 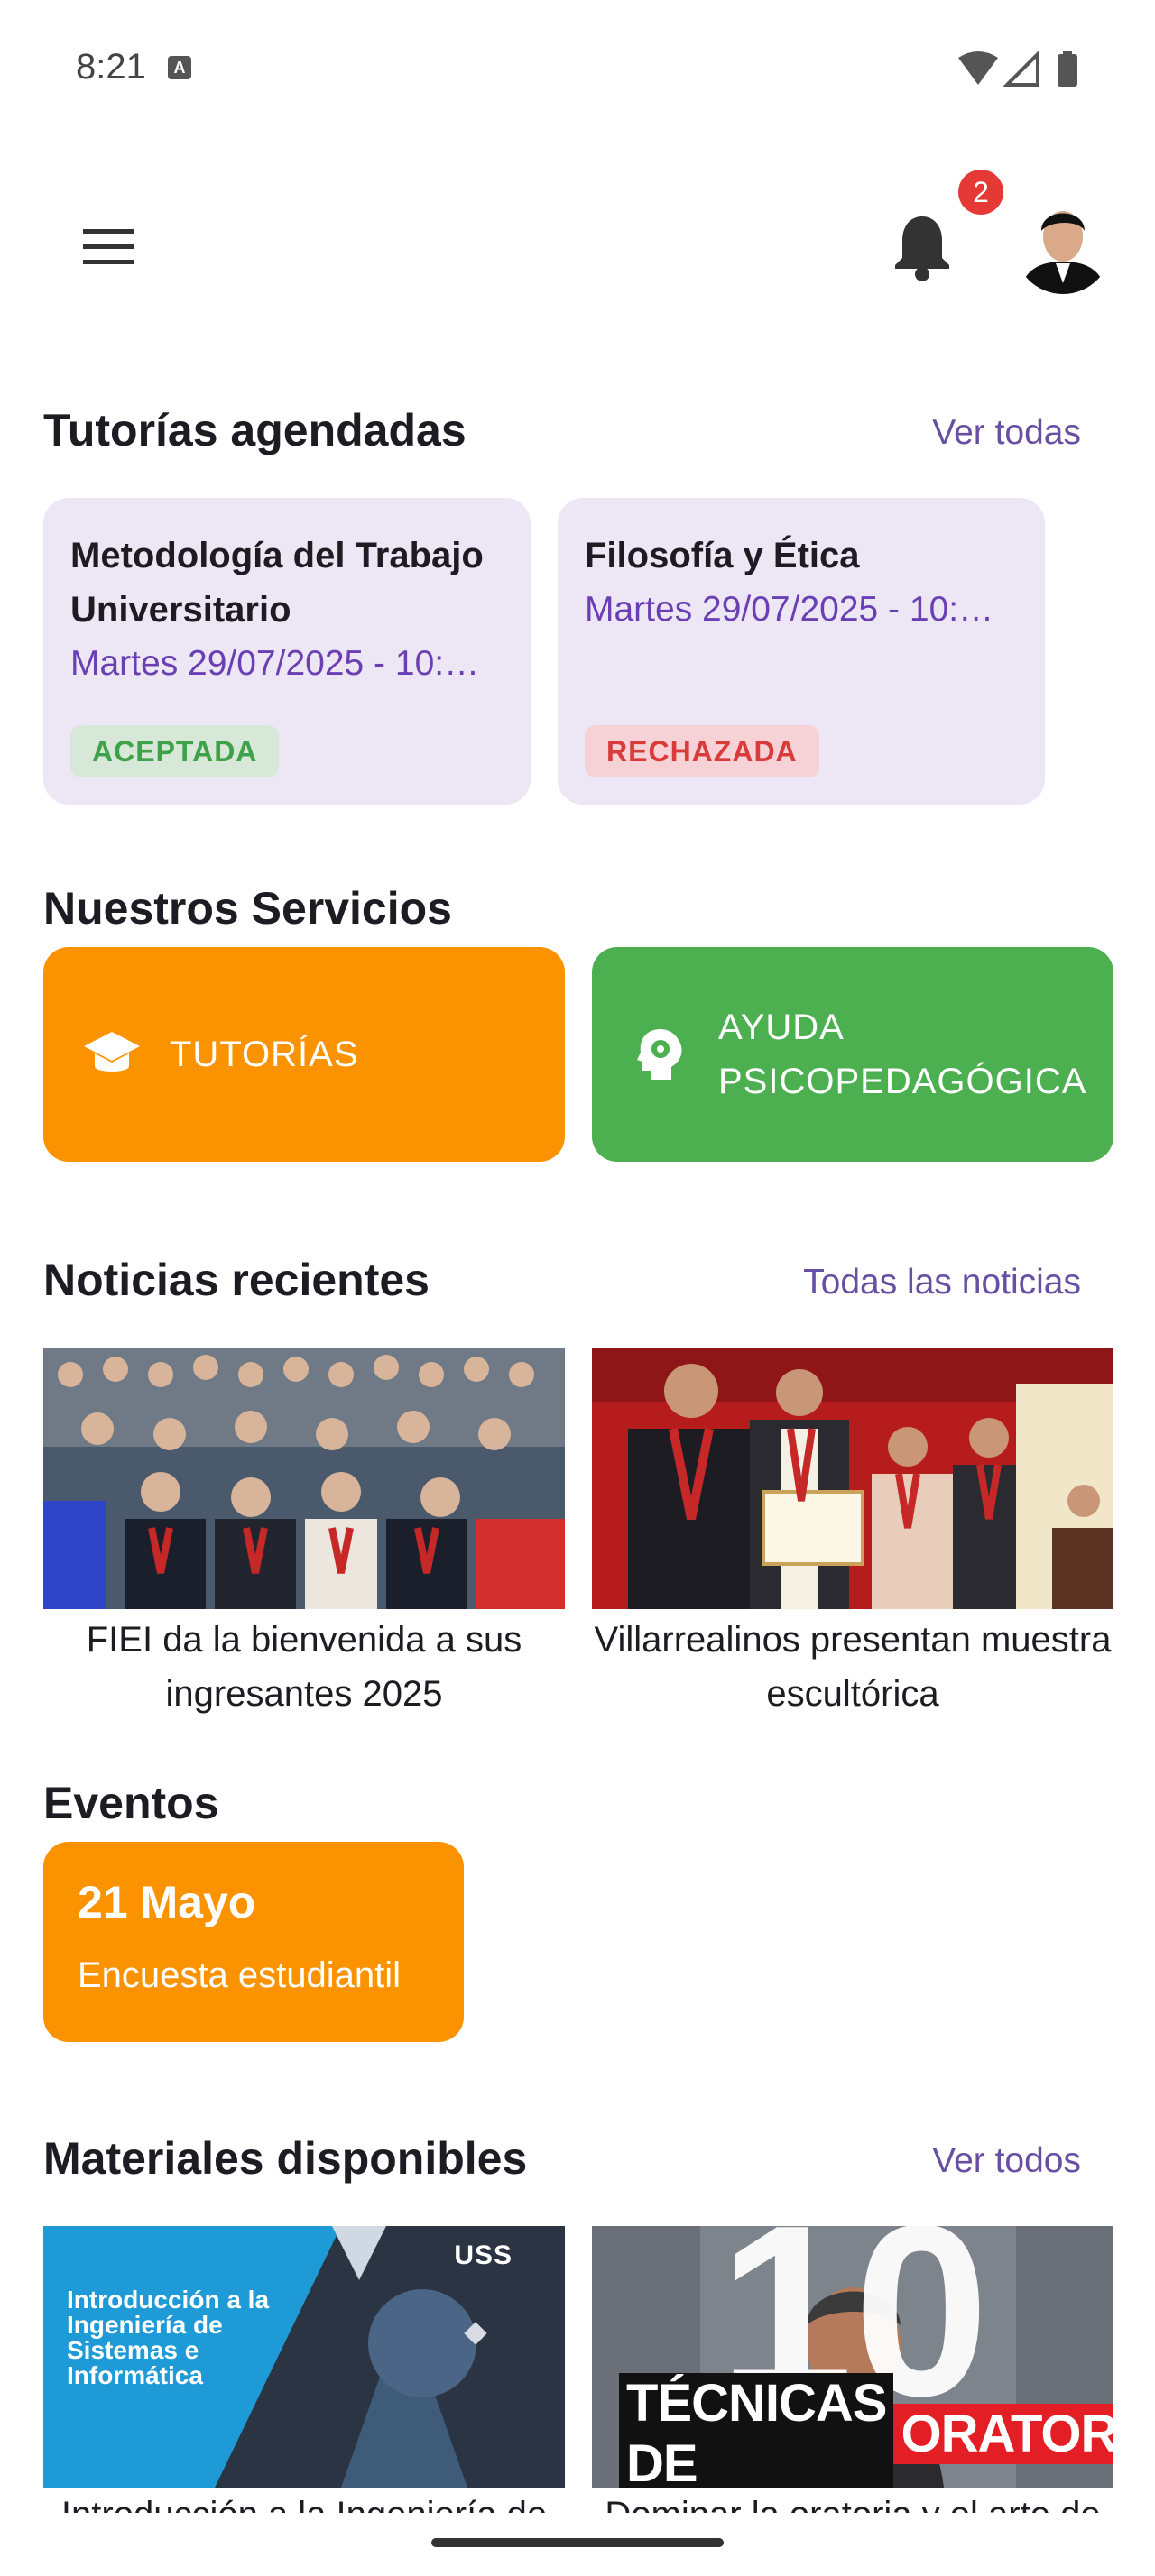 I want to click on noticias-todas-link: Todas las noticias, so click(x=942, y=1282).